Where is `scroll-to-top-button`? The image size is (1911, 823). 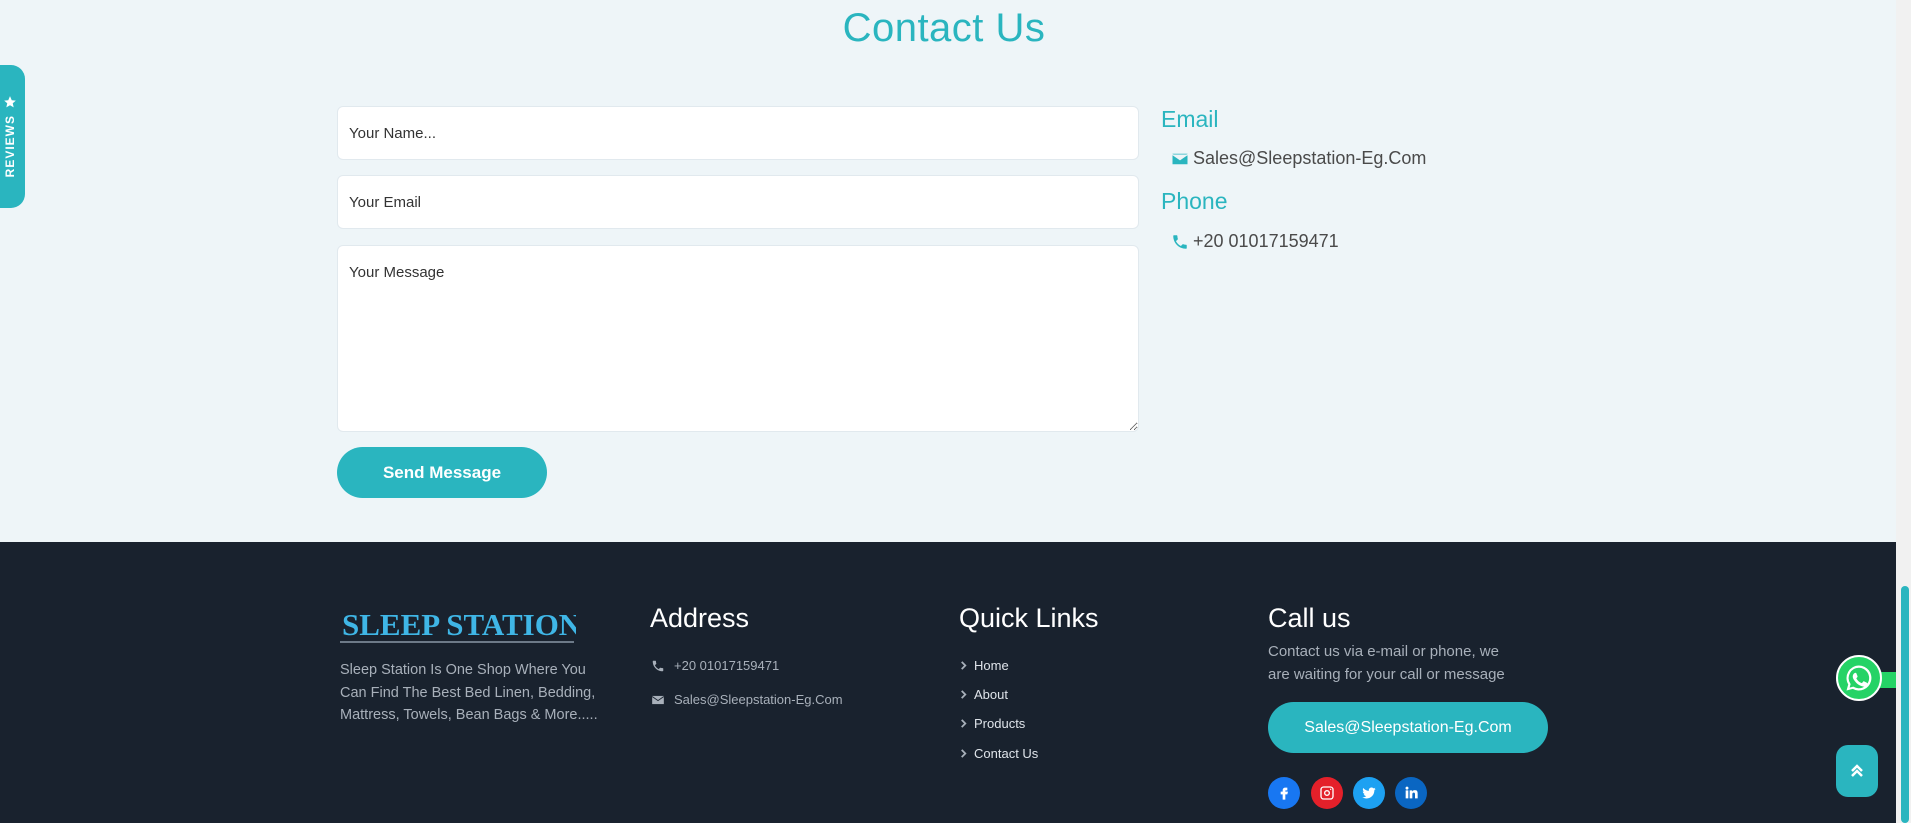
scroll-to-top-button is located at coordinates (1857, 771).